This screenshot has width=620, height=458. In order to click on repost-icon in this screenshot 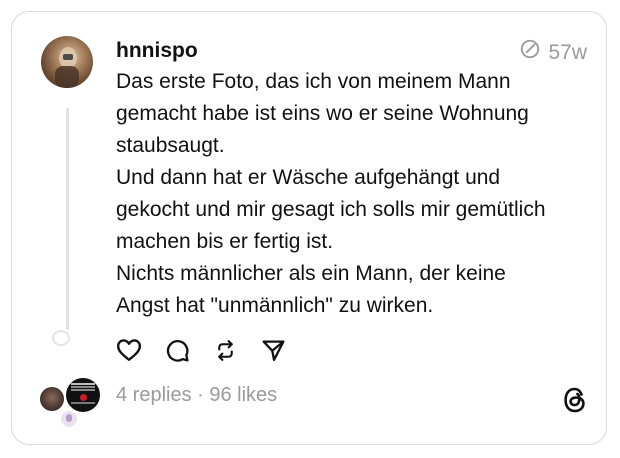, I will do `click(225, 350)`.